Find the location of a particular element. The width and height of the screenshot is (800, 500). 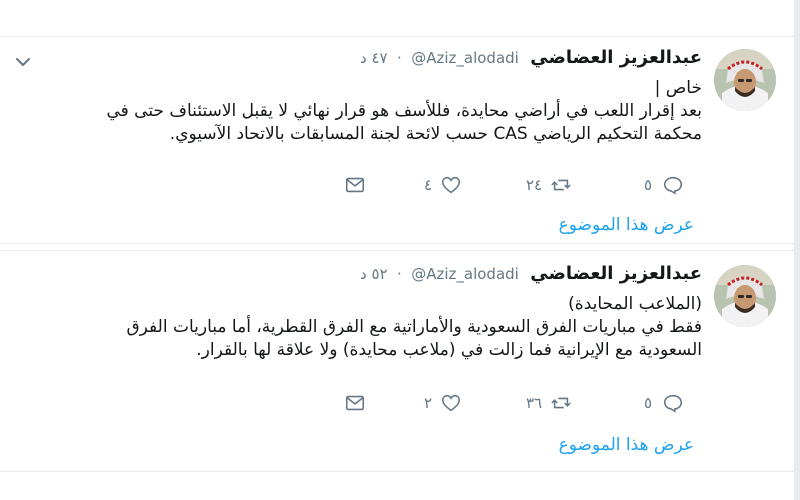

retweet-button: ٣٦ is located at coordinates (549, 403).